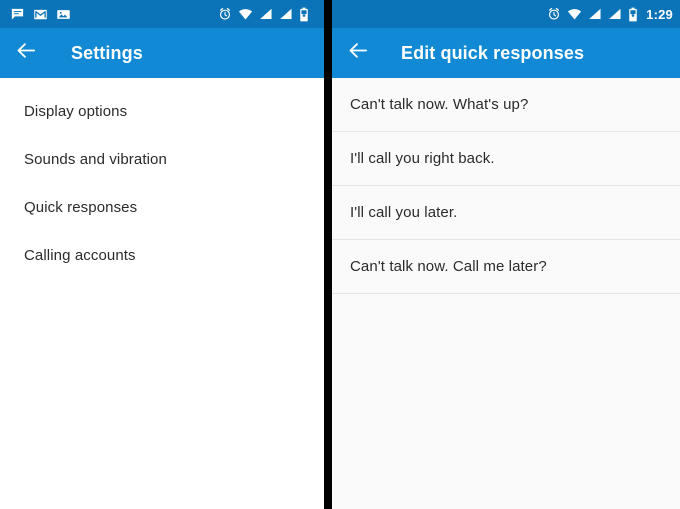 This screenshot has height=509, width=680. I want to click on page-title-edit-quick-responses: Edit quick responses, so click(493, 52).